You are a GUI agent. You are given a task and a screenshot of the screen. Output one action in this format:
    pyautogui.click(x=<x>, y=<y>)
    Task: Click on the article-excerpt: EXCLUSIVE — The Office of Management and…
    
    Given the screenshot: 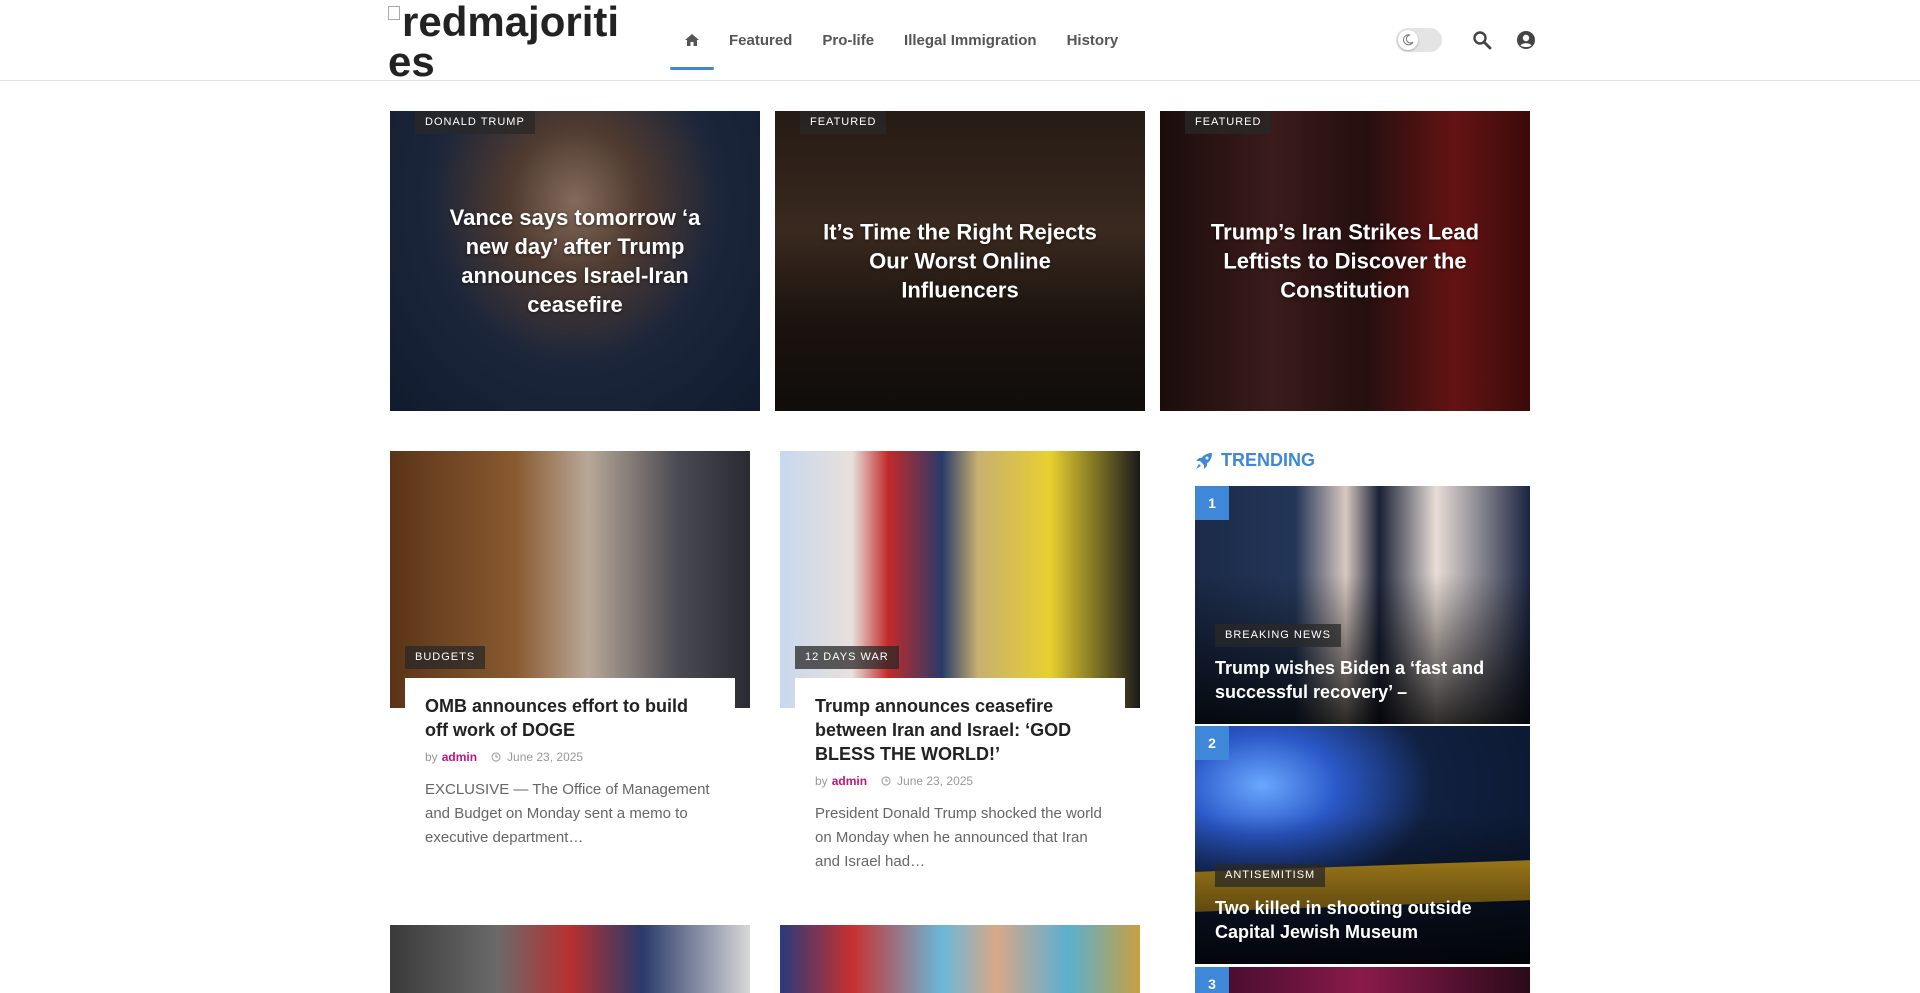 What is the action you would take?
    pyautogui.click(x=567, y=813)
    